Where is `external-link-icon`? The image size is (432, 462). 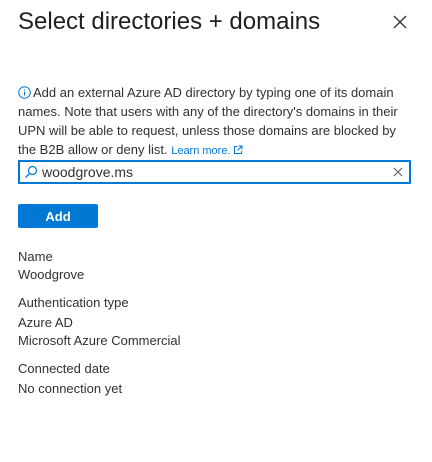 external-link-icon is located at coordinates (238, 149).